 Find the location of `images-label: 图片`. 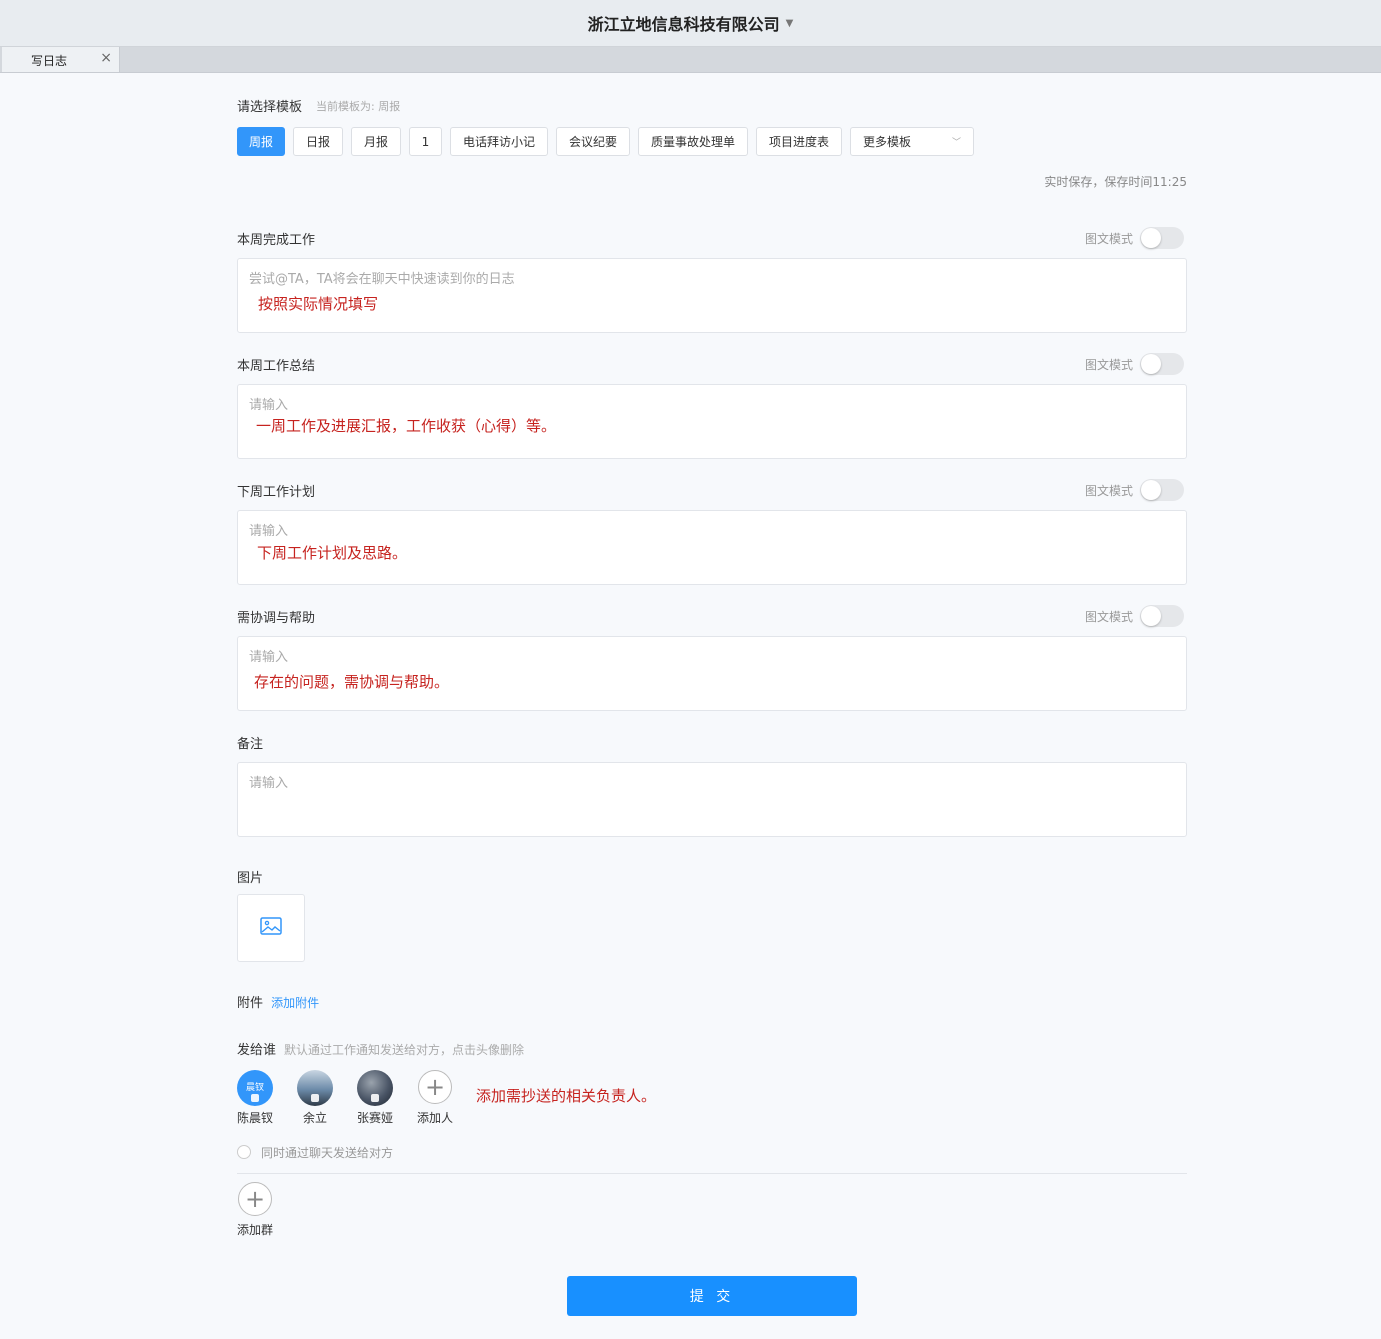

images-label: 图片 is located at coordinates (250, 878).